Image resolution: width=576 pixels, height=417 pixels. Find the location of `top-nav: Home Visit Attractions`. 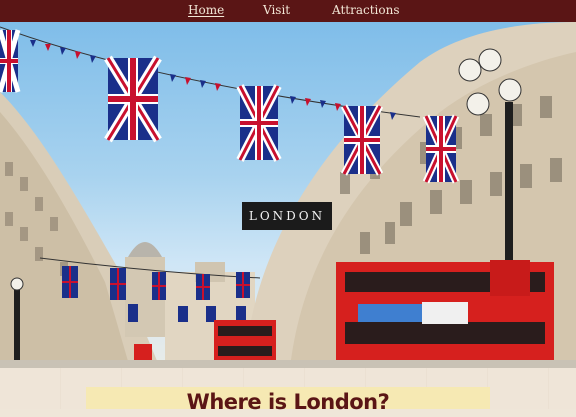

top-nav: Home Visit Attractions is located at coordinates (288, 11).